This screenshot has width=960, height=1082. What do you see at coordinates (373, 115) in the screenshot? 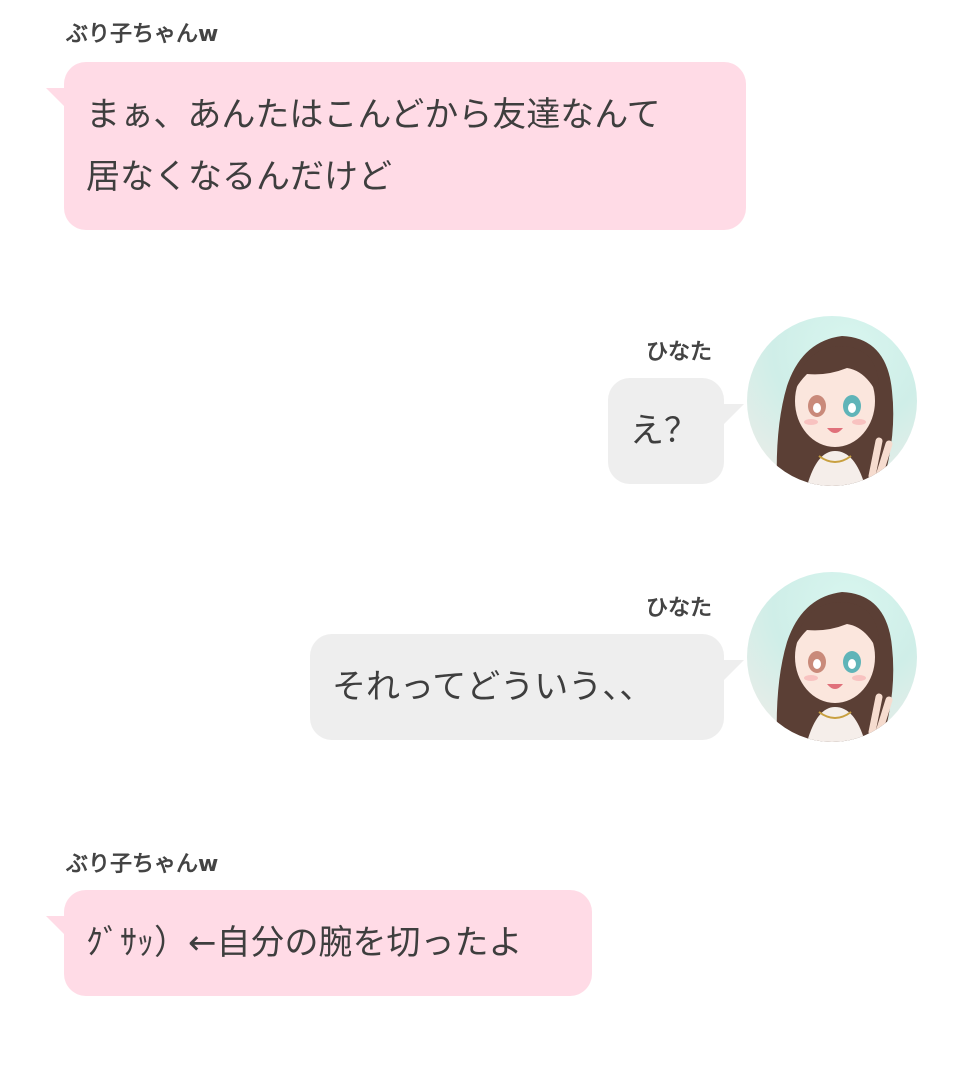
I see `message-text-line: まぁ、あんたはこんどから友達なんて` at bounding box center [373, 115].